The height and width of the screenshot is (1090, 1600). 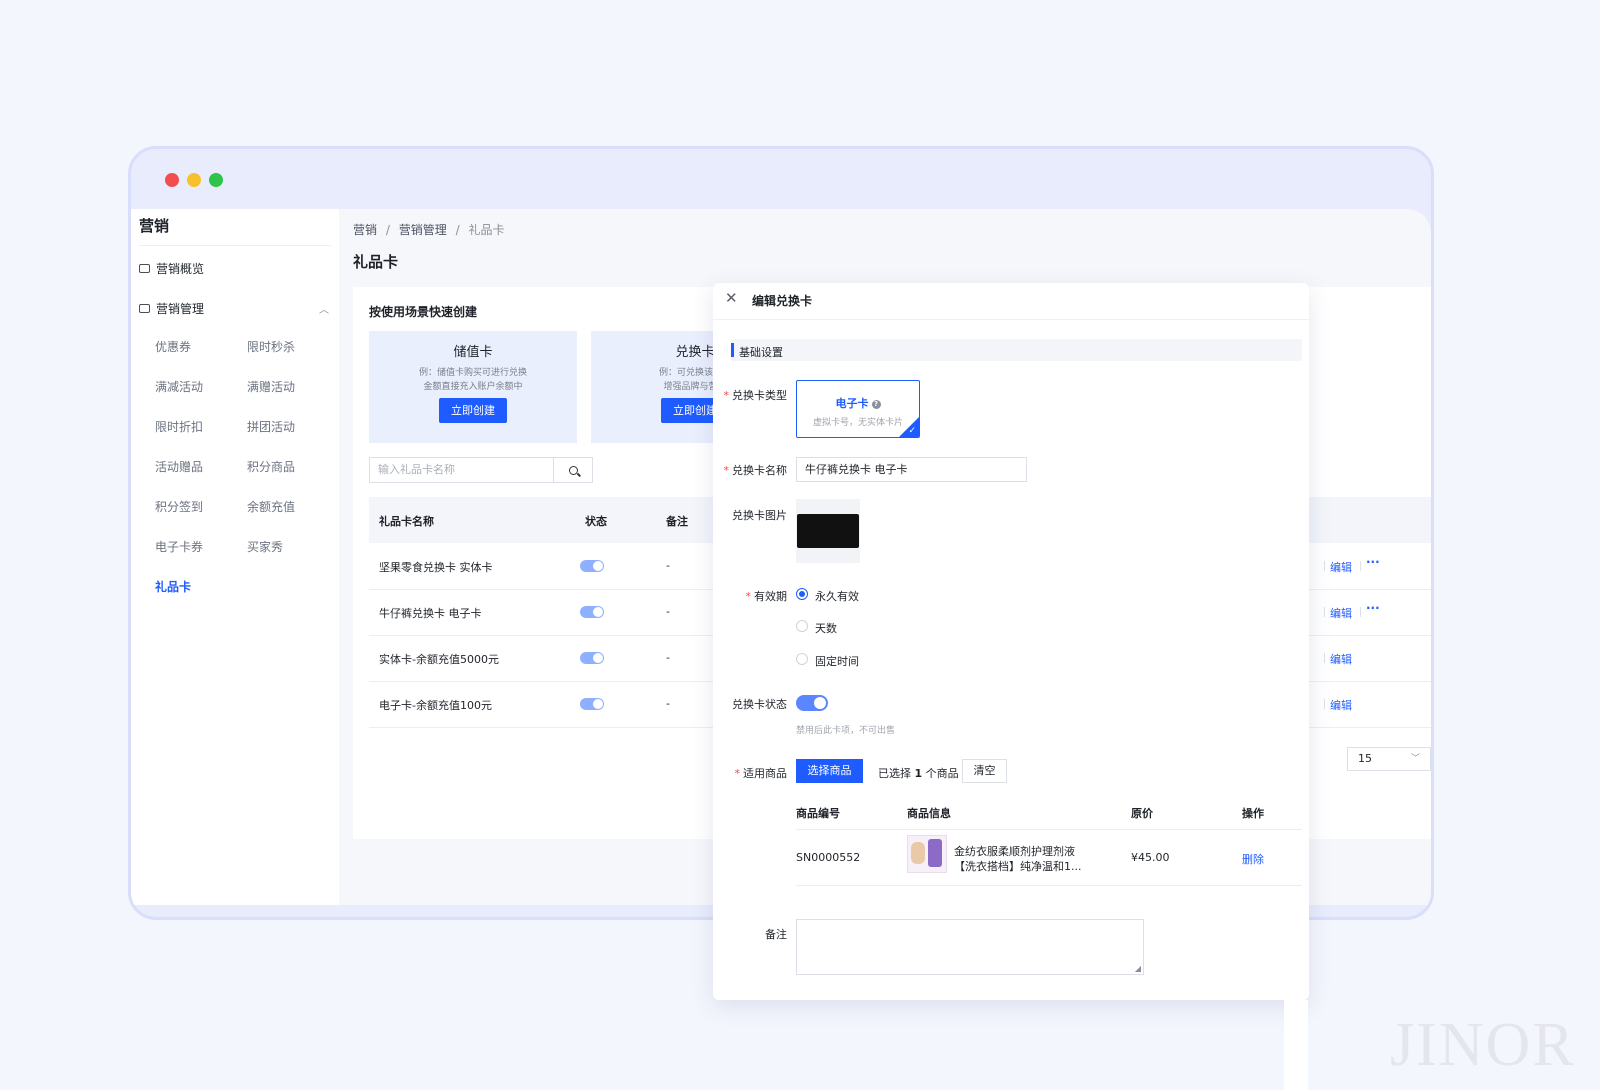 I want to click on maximize-window-dot, so click(x=216, y=180).